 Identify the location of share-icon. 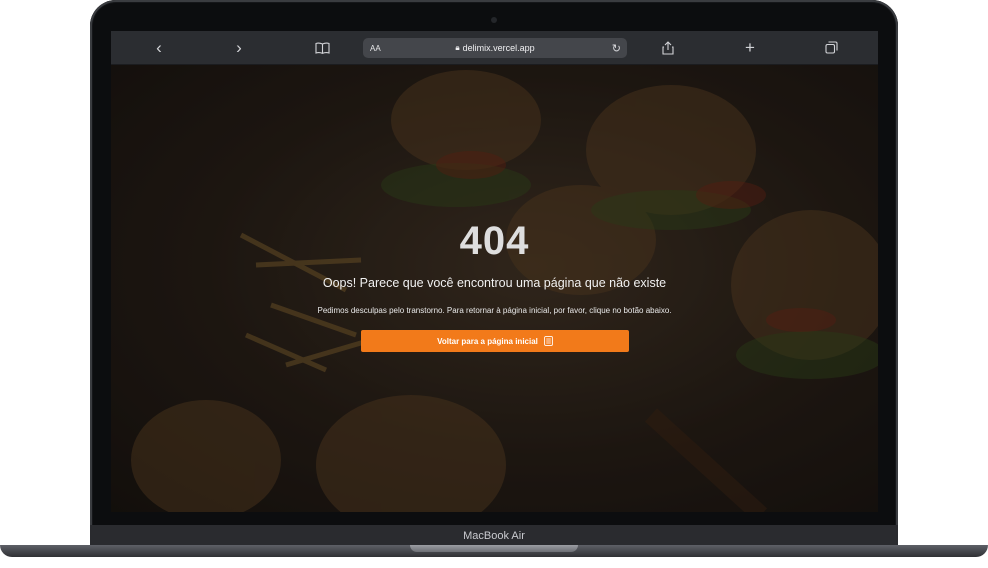
(668, 47).